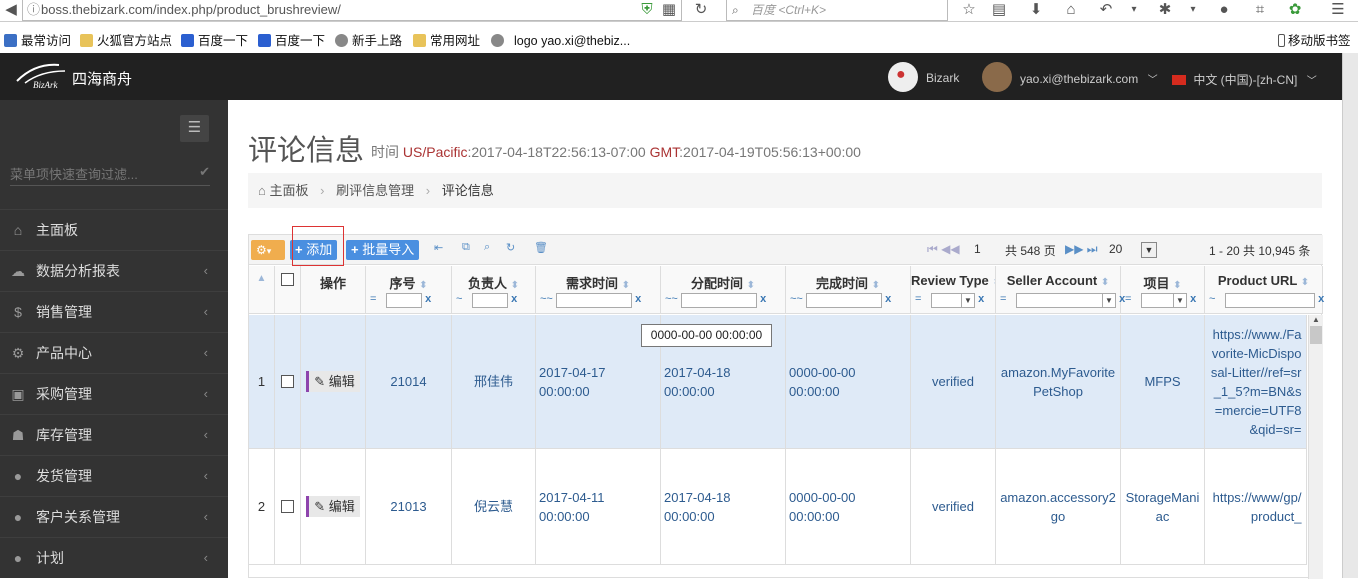 This screenshot has height=579, width=1358. What do you see at coordinates (43, 74) in the screenshot?
I see `bizark-logo: BizArk` at bounding box center [43, 74].